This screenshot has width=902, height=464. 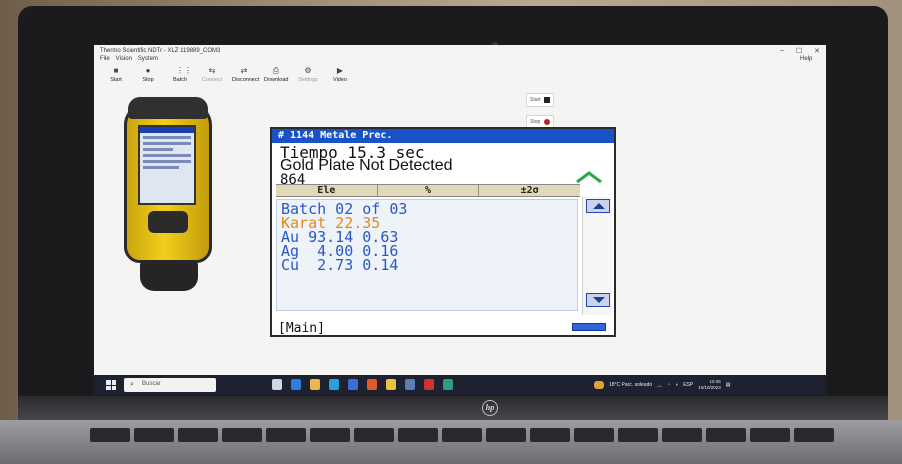 What do you see at coordinates (806, 59) in the screenshot?
I see `menu-help: Help` at bounding box center [806, 59].